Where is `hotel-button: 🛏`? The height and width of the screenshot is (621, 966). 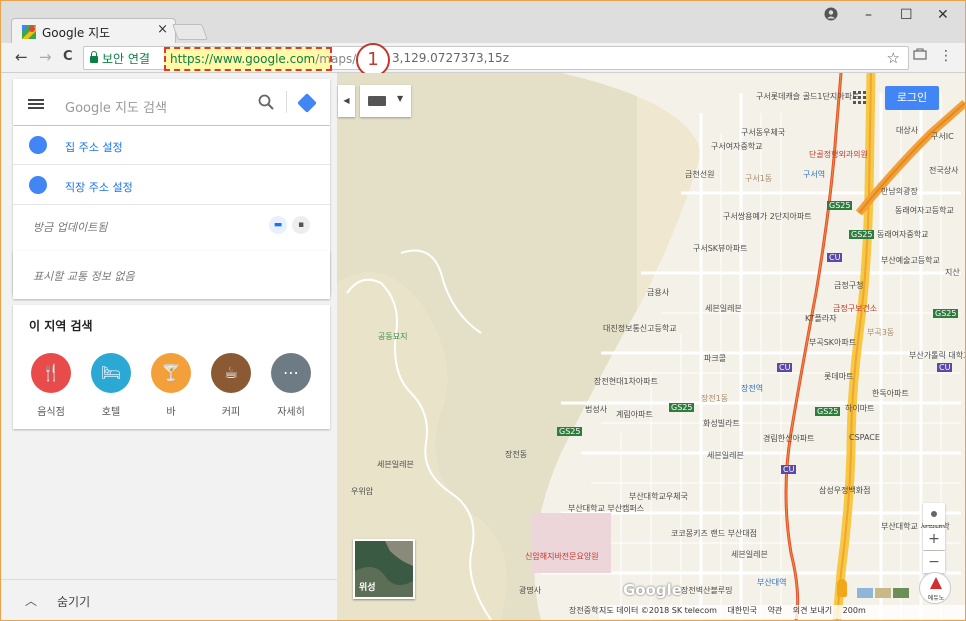 hotel-button: 🛏 is located at coordinates (111, 373).